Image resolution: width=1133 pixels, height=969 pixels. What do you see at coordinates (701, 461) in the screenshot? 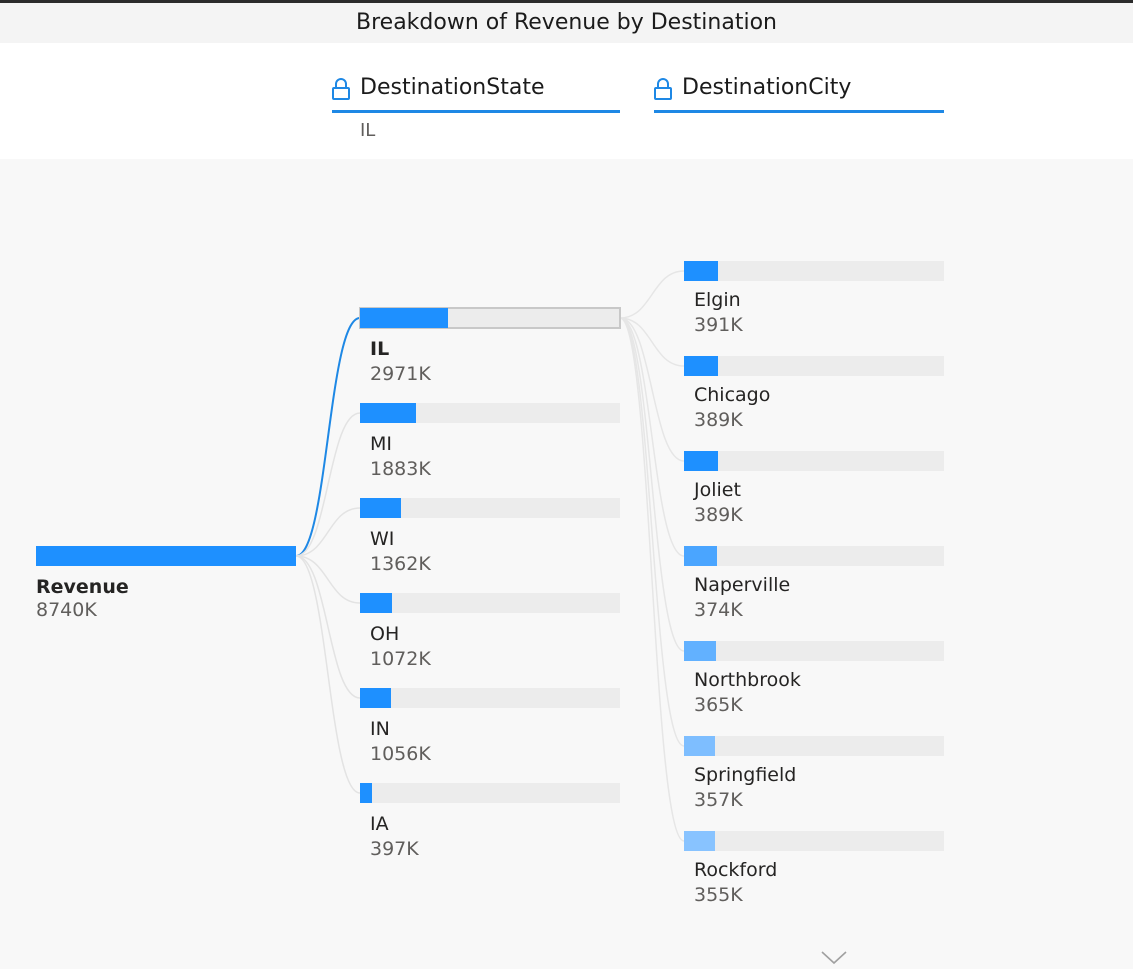
I see `city-bar-joliet-fill` at bounding box center [701, 461].